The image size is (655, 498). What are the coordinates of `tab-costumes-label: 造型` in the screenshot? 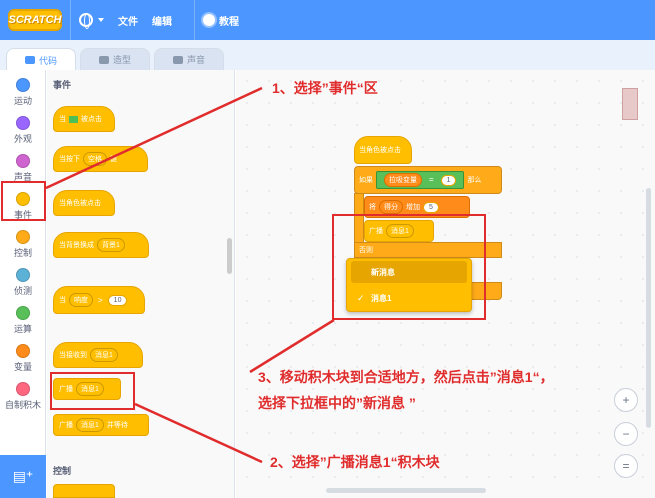 It's located at (121, 60).